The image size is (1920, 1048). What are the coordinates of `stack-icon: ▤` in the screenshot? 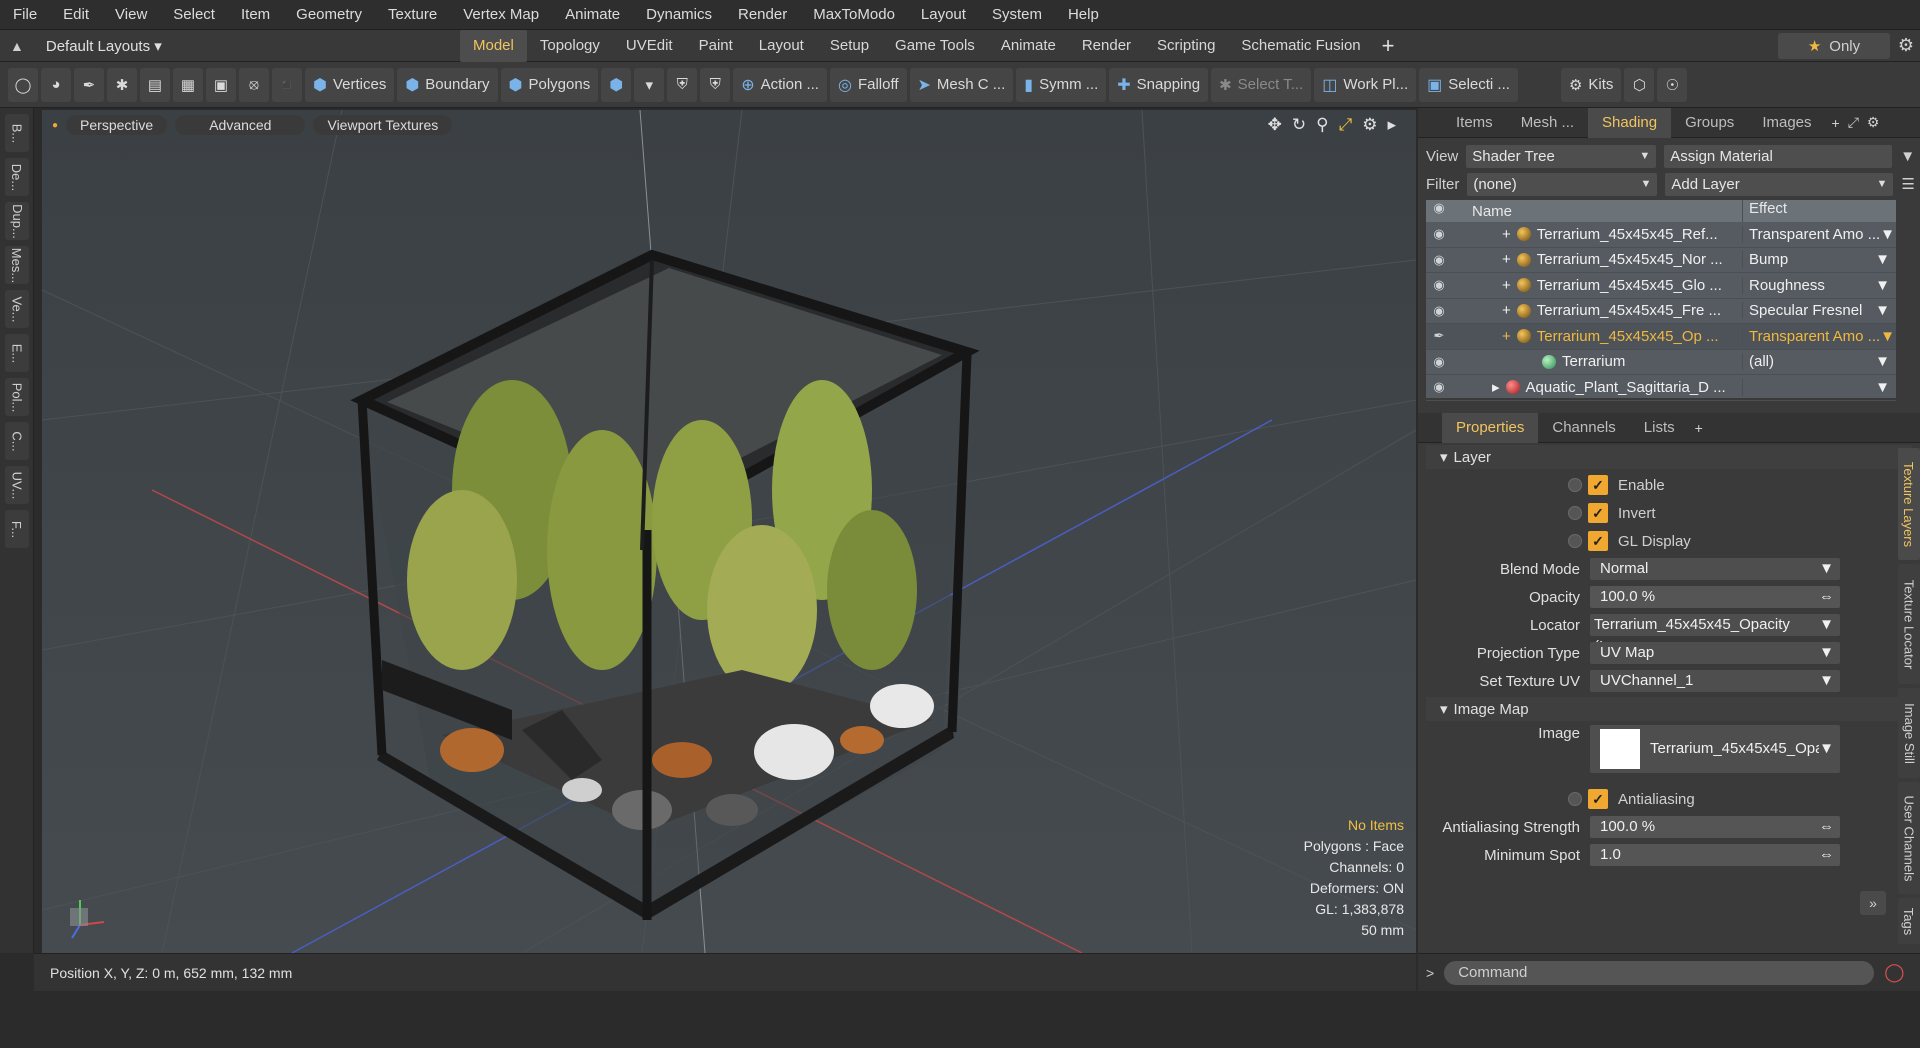 It's located at (155, 84).